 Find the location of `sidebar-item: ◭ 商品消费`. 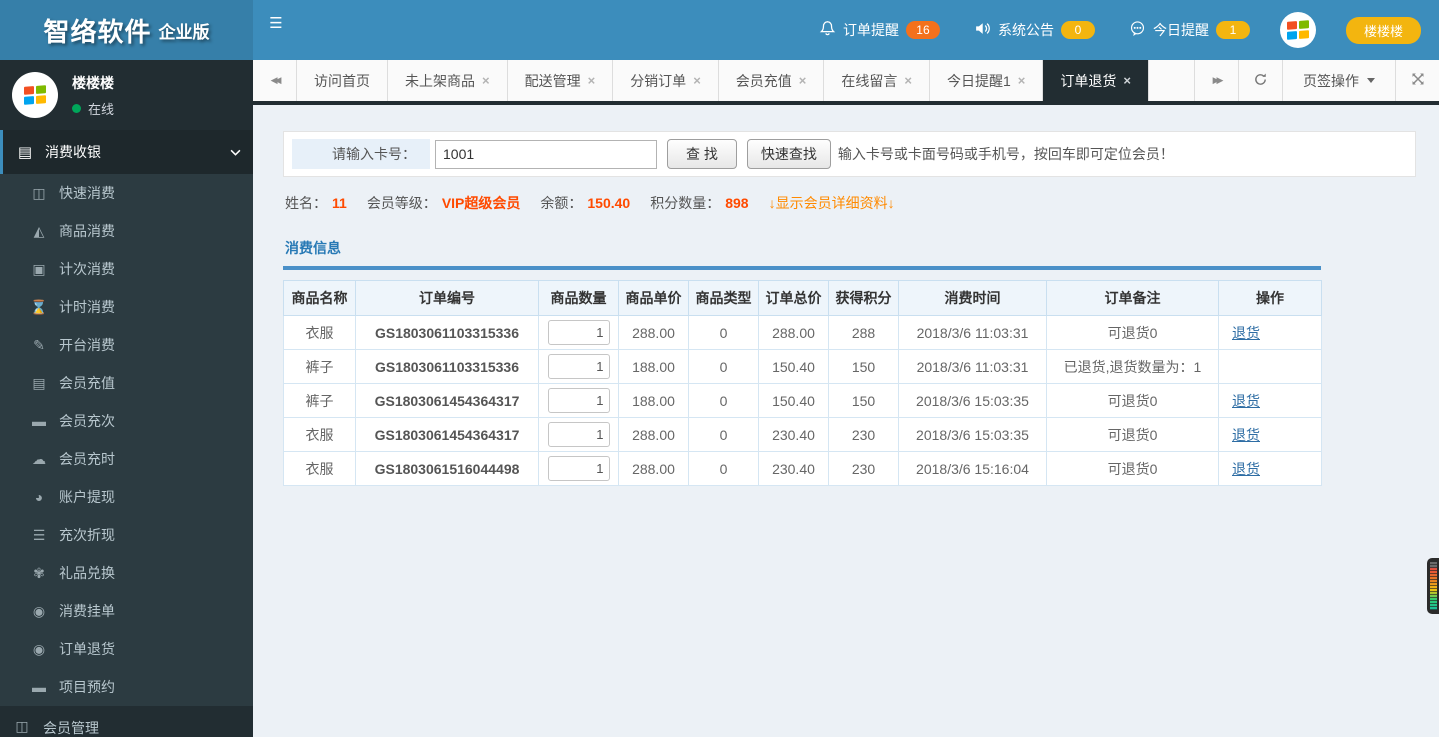

sidebar-item: ◭ 商品消费 is located at coordinates (126, 231).